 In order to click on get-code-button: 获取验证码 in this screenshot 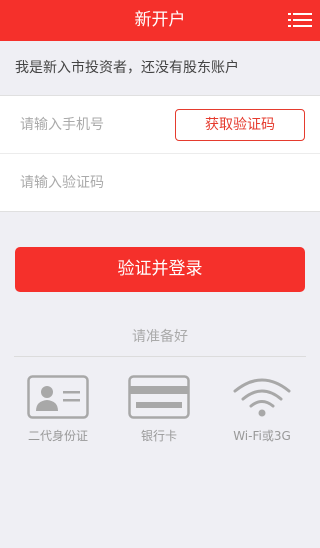, I will do `click(240, 125)`.